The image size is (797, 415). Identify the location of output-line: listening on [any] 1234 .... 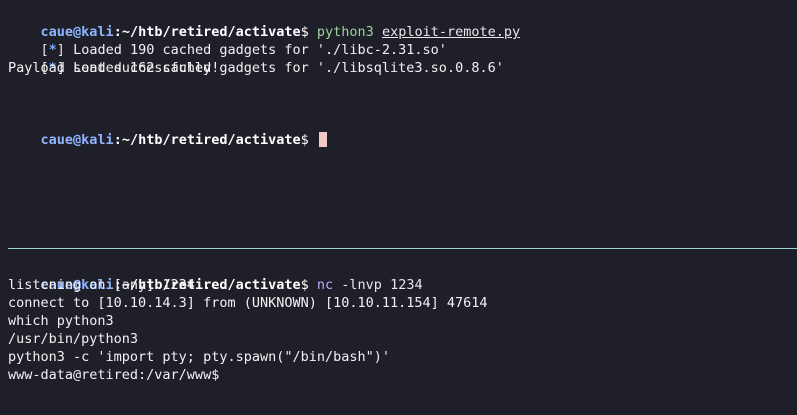
(118, 285).